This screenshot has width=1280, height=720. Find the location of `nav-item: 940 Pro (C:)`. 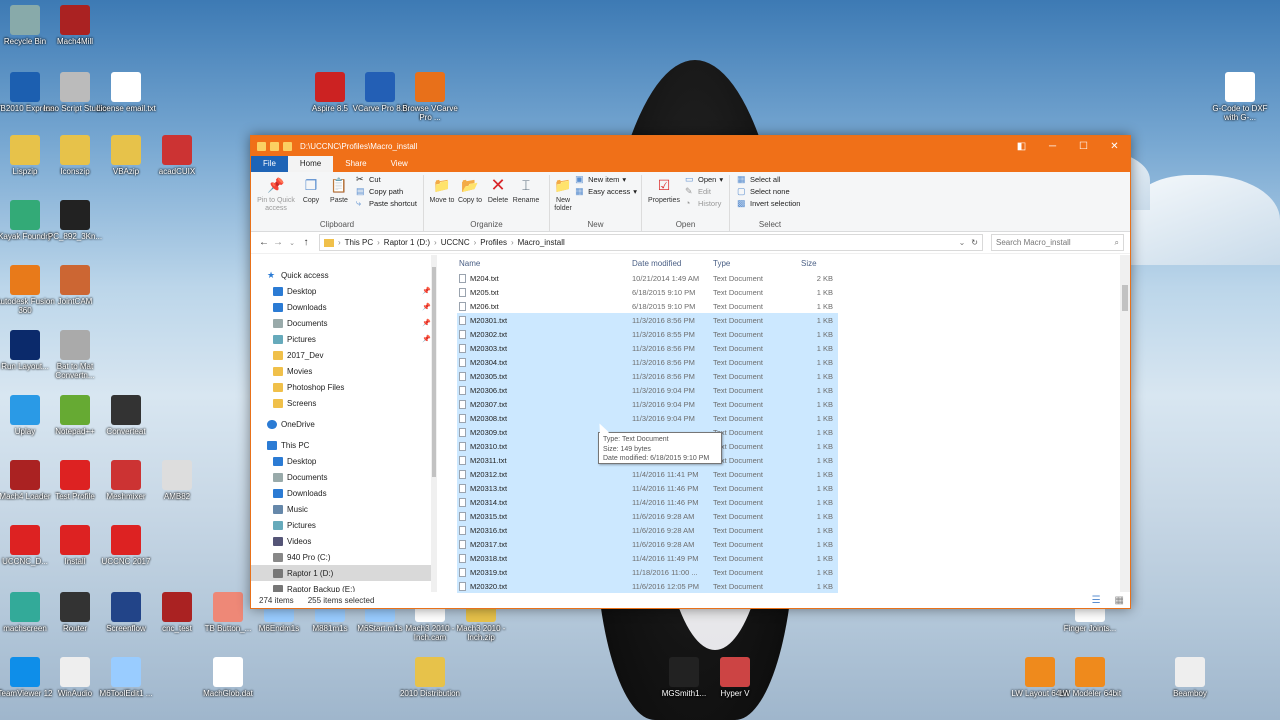

nav-item: 940 Pro (C:) is located at coordinates (344, 557).